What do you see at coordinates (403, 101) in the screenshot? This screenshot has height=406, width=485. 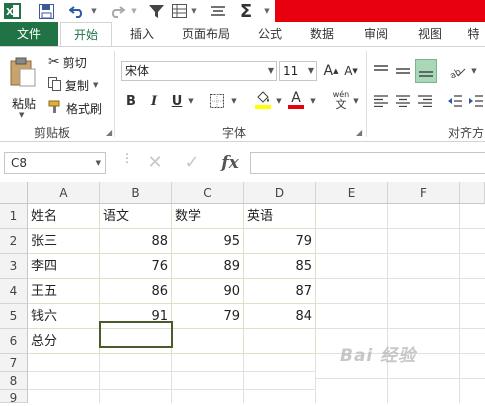 I see `align-center-button` at bounding box center [403, 101].